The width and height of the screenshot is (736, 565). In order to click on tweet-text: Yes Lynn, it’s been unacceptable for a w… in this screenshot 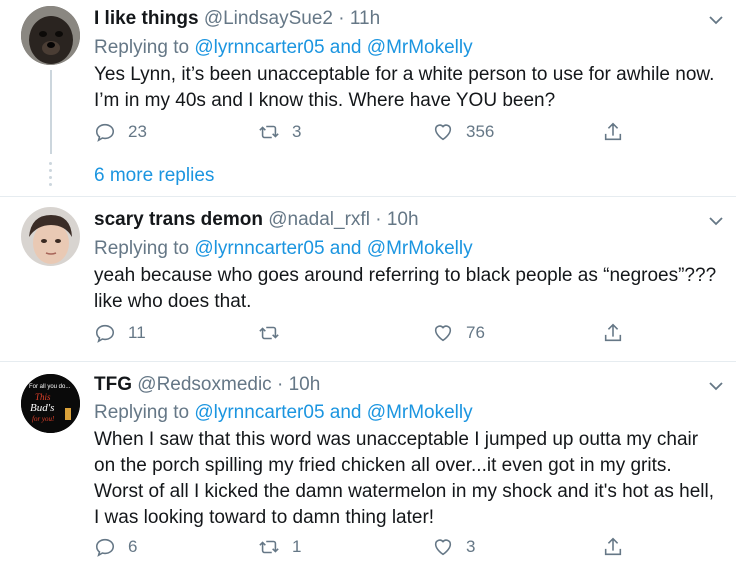, I will do `click(404, 87)`.